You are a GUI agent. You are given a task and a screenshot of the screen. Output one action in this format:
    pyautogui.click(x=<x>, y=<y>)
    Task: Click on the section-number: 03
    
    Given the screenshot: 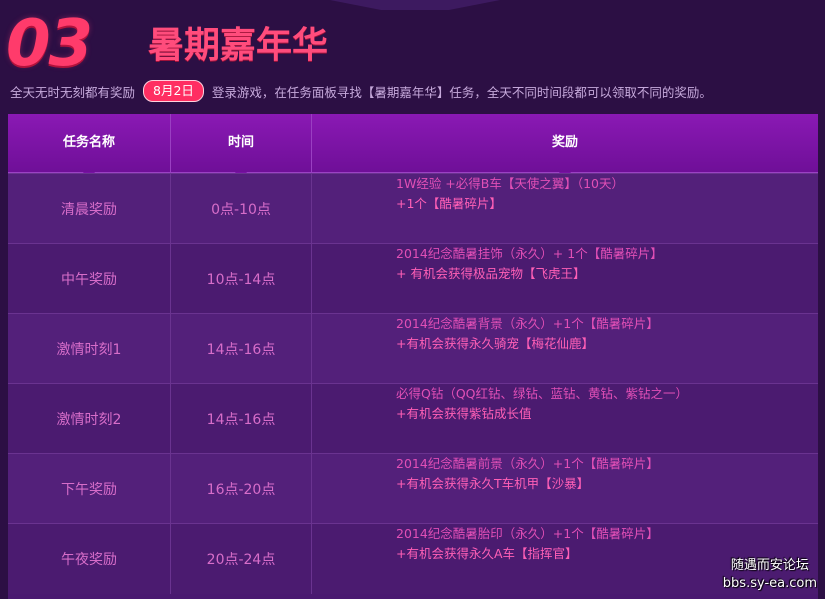 What is the action you would take?
    pyautogui.click(x=49, y=44)
    